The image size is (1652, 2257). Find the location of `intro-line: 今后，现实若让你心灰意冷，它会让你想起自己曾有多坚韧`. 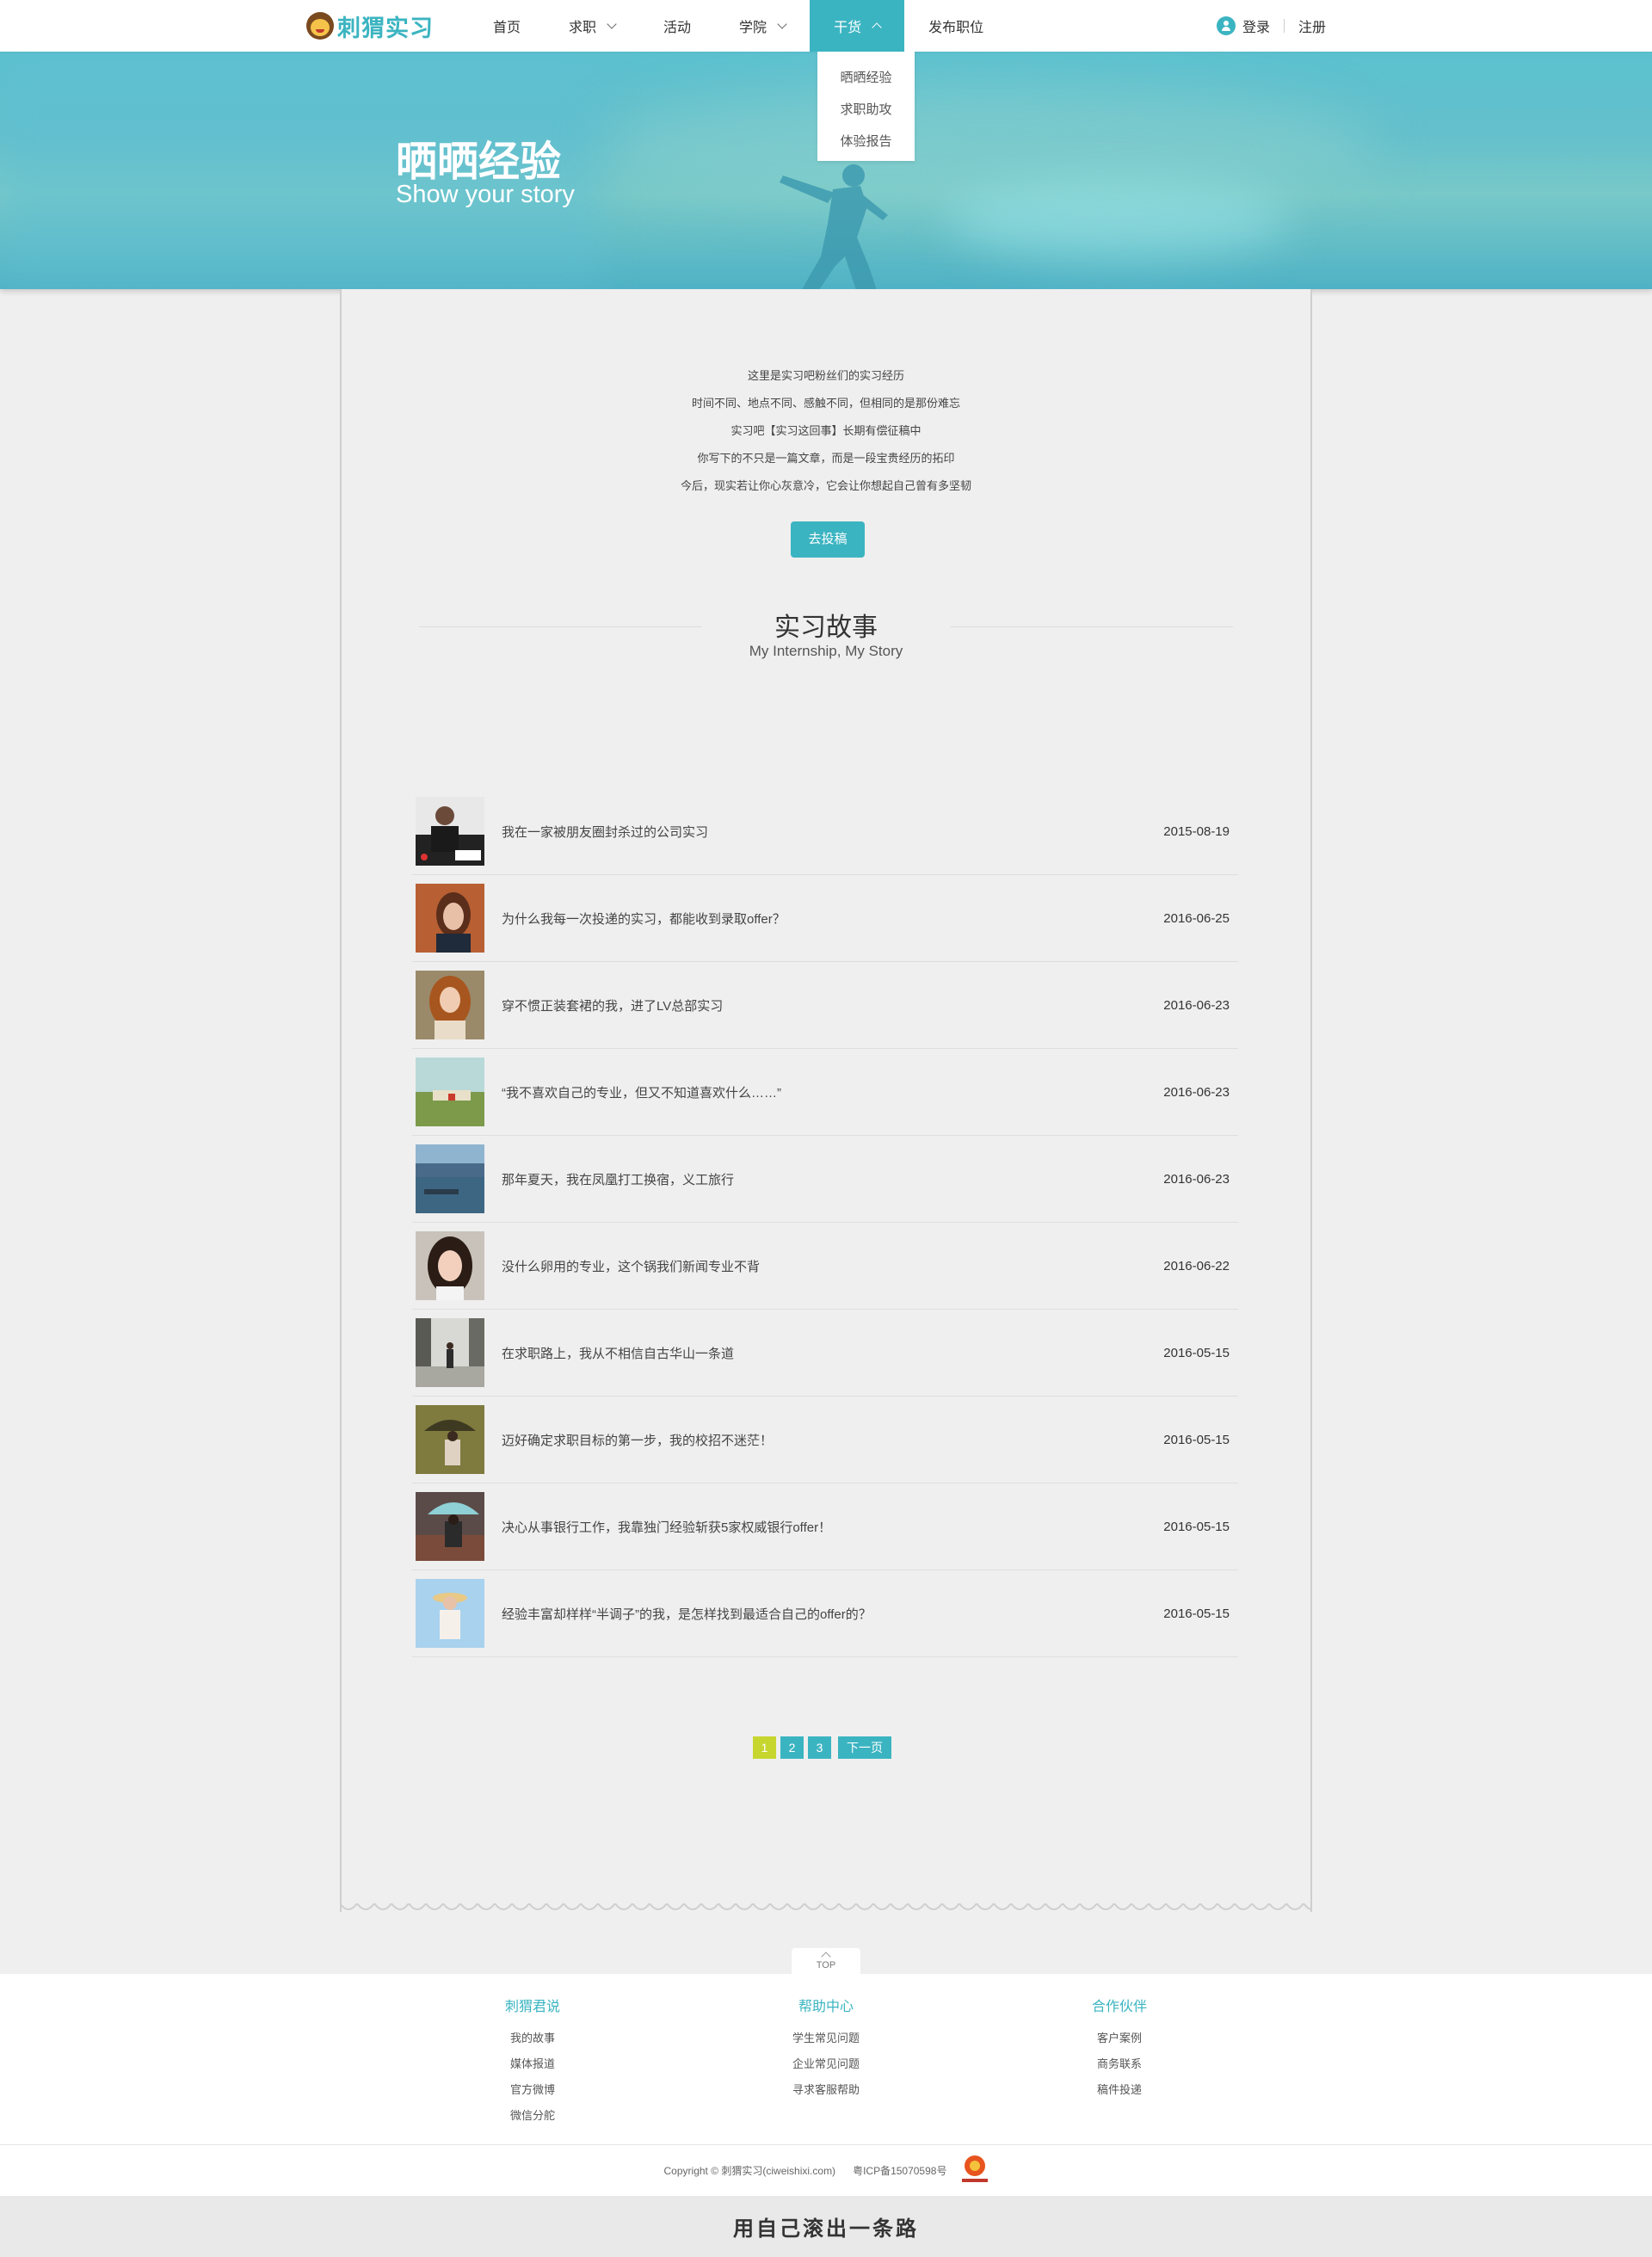

intro-line: 今后，现实若让你心灰意冷，它会让你想起自己曾有多坚韧 is located at coordinates (825, 485).